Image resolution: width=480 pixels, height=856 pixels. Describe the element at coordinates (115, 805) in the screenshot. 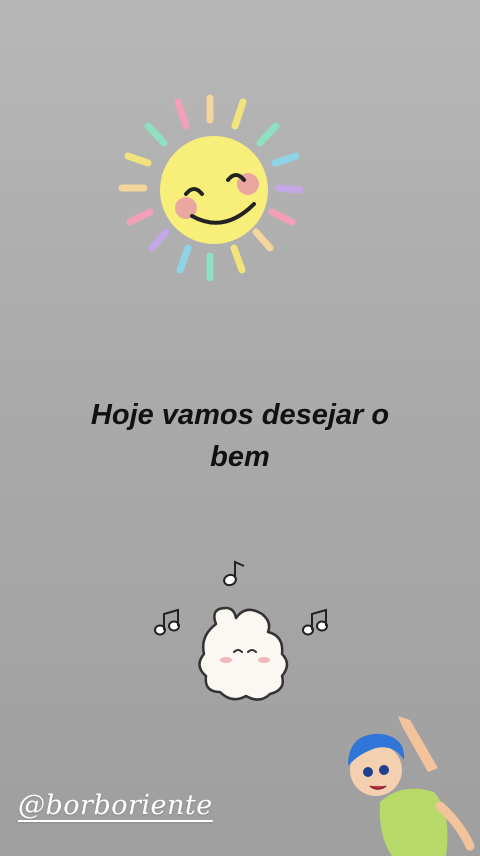

I see `creator-handle: @borboriente` at that location.